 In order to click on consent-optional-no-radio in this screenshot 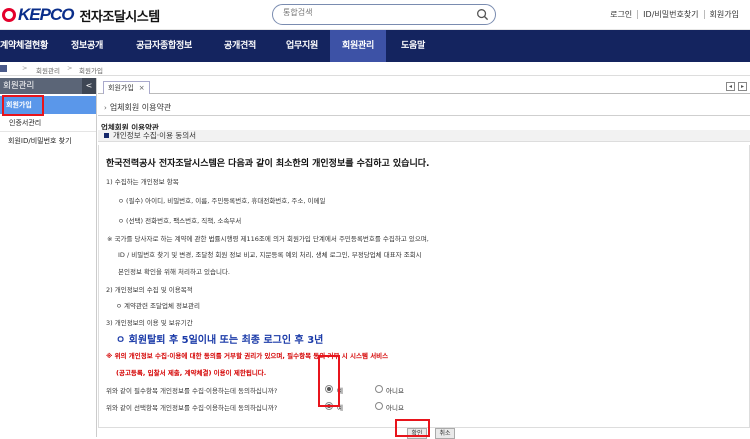, I will do `click(379, 406)`.